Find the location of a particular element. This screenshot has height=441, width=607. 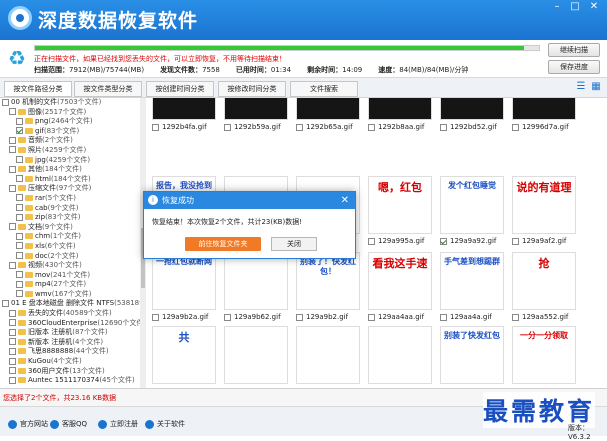

file-item: 说的有道理 129a9af2.gif is located at coordinates (544, 212).